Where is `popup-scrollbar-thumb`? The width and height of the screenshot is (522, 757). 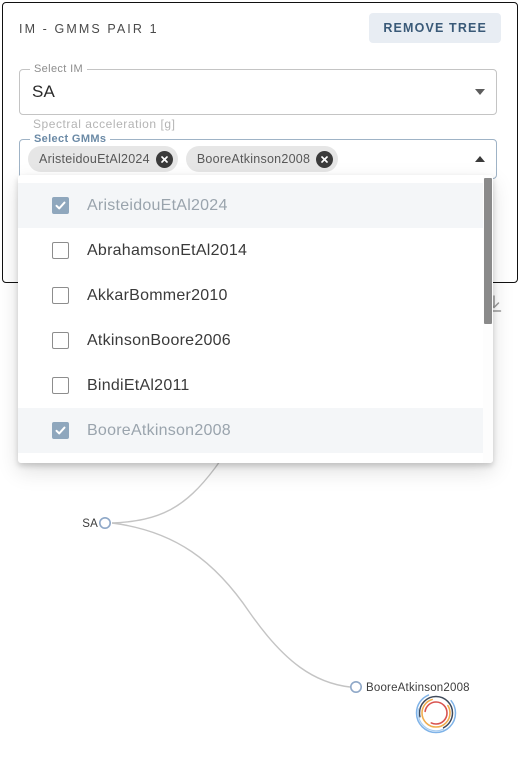
popup-scrollbar-thumb is located at coordinates (488, 251).